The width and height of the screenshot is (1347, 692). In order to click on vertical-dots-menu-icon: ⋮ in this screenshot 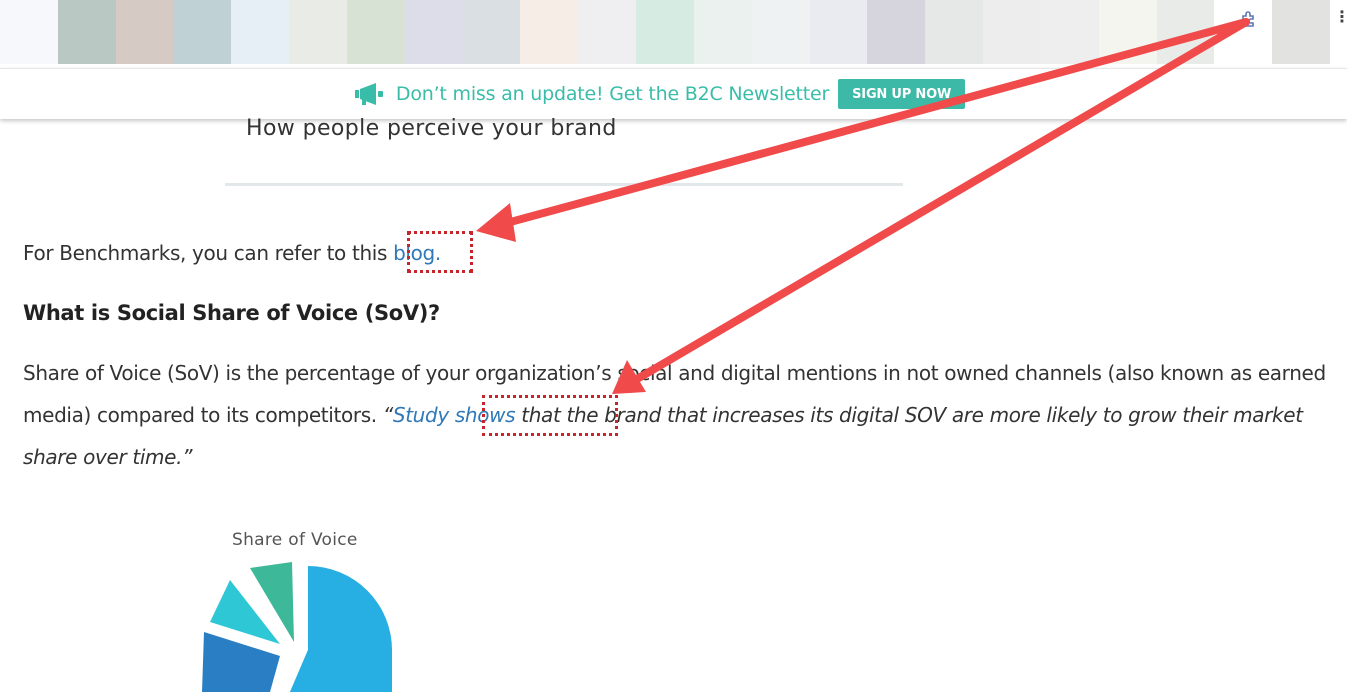, I will do `click(1340, 18)`.